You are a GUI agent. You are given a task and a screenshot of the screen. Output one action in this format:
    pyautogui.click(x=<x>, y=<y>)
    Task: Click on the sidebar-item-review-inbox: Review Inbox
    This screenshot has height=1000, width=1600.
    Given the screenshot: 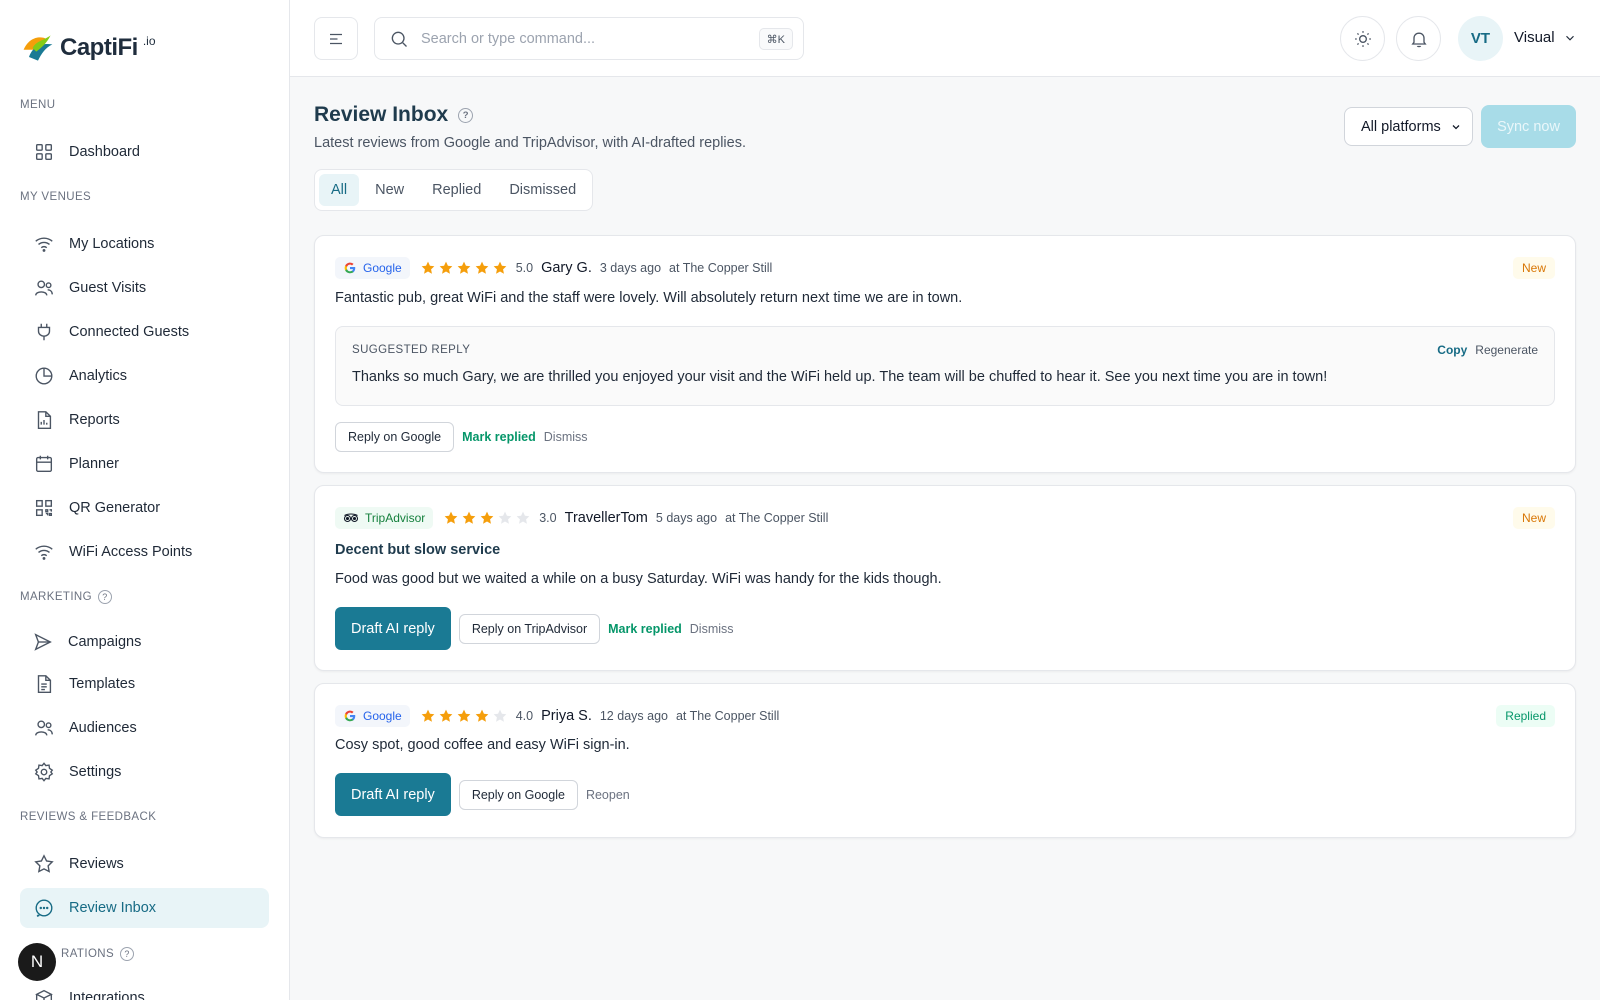 What is the action you would take?
    pyautogui.click(x=144, y=908)
    